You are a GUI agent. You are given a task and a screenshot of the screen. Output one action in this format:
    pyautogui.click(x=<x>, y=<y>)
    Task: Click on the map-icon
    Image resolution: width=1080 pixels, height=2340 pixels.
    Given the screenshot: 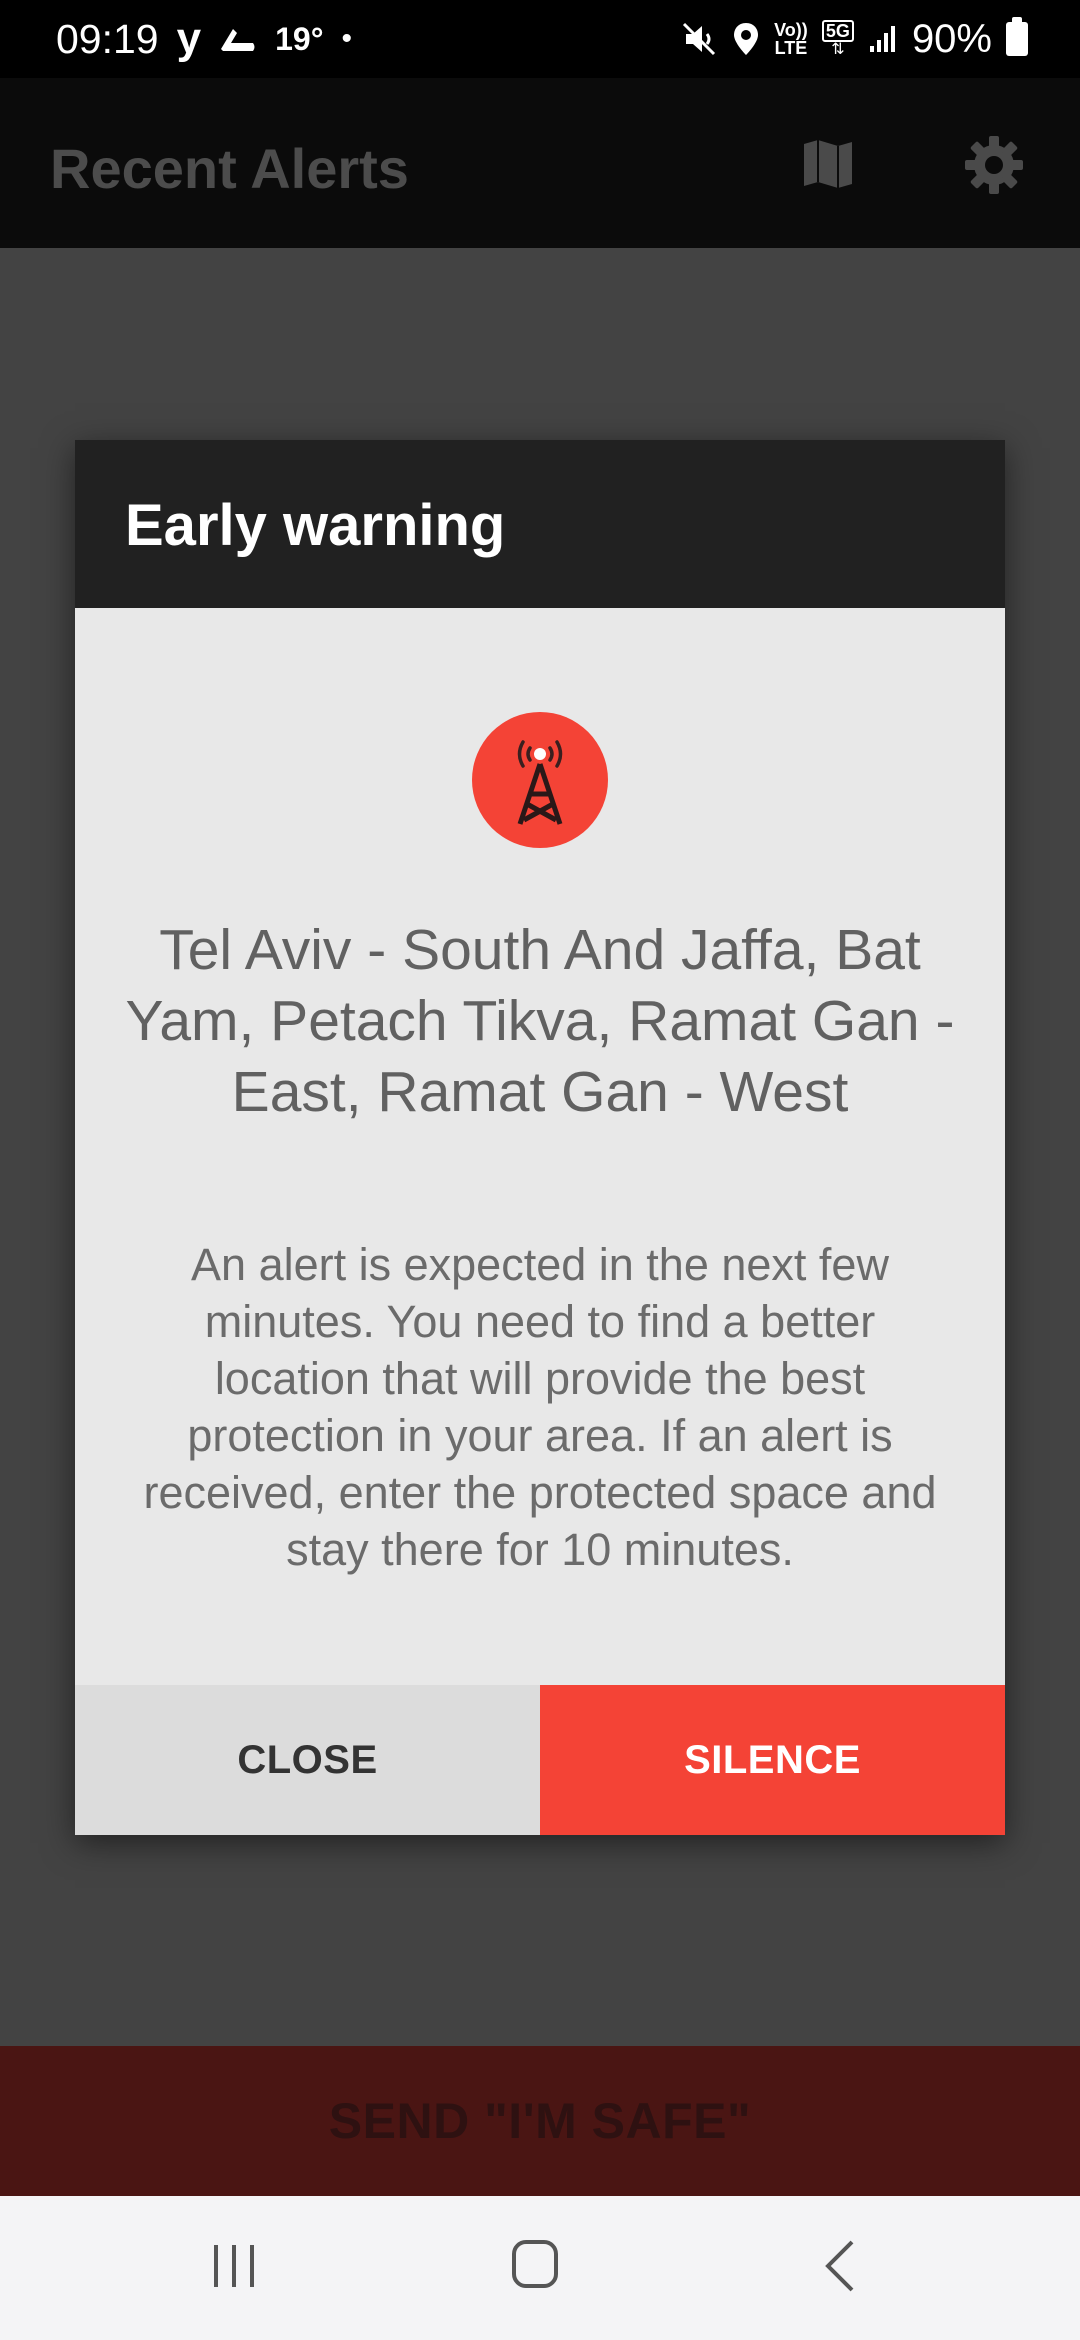 What is the action you would take?
    pyautogui.click(x=828, y=164)
    